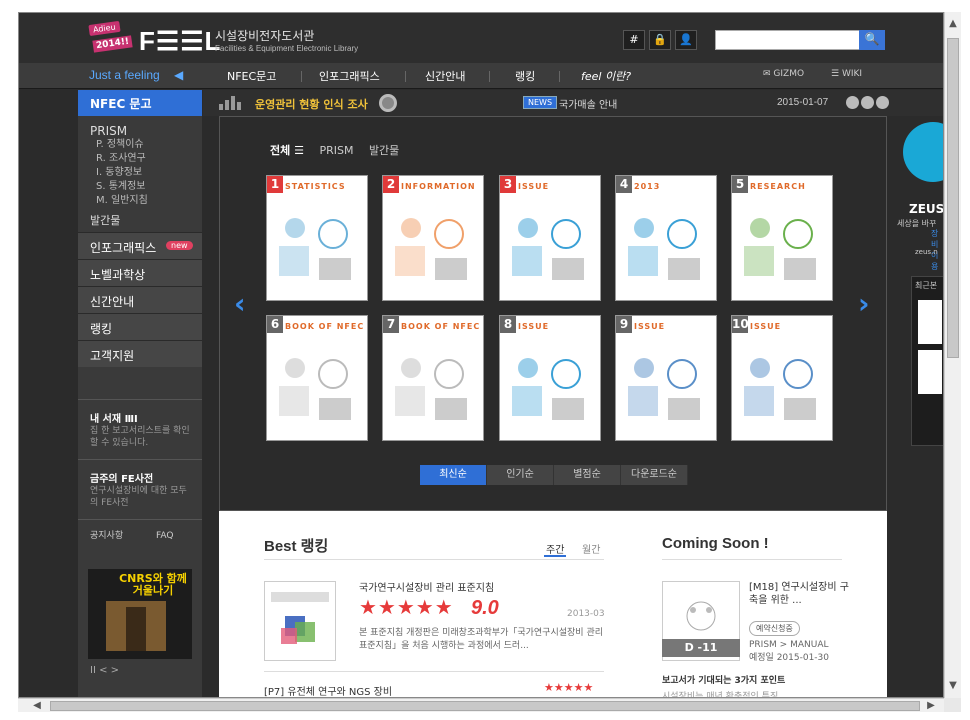 The image size is (970, 720). I want to click on my-shelf-desc: 집 한 보고서리스트를 확인할 수 있습니다., so click(140, 437).